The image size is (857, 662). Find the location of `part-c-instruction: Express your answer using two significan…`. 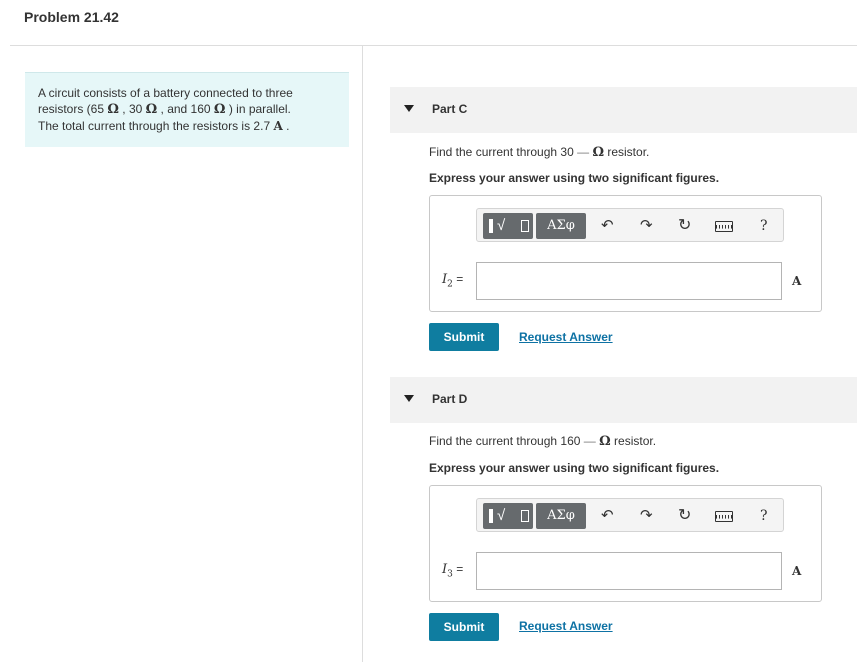

part-c-instruction: Express your answer using two significan… is located at coordinates (574, 178).